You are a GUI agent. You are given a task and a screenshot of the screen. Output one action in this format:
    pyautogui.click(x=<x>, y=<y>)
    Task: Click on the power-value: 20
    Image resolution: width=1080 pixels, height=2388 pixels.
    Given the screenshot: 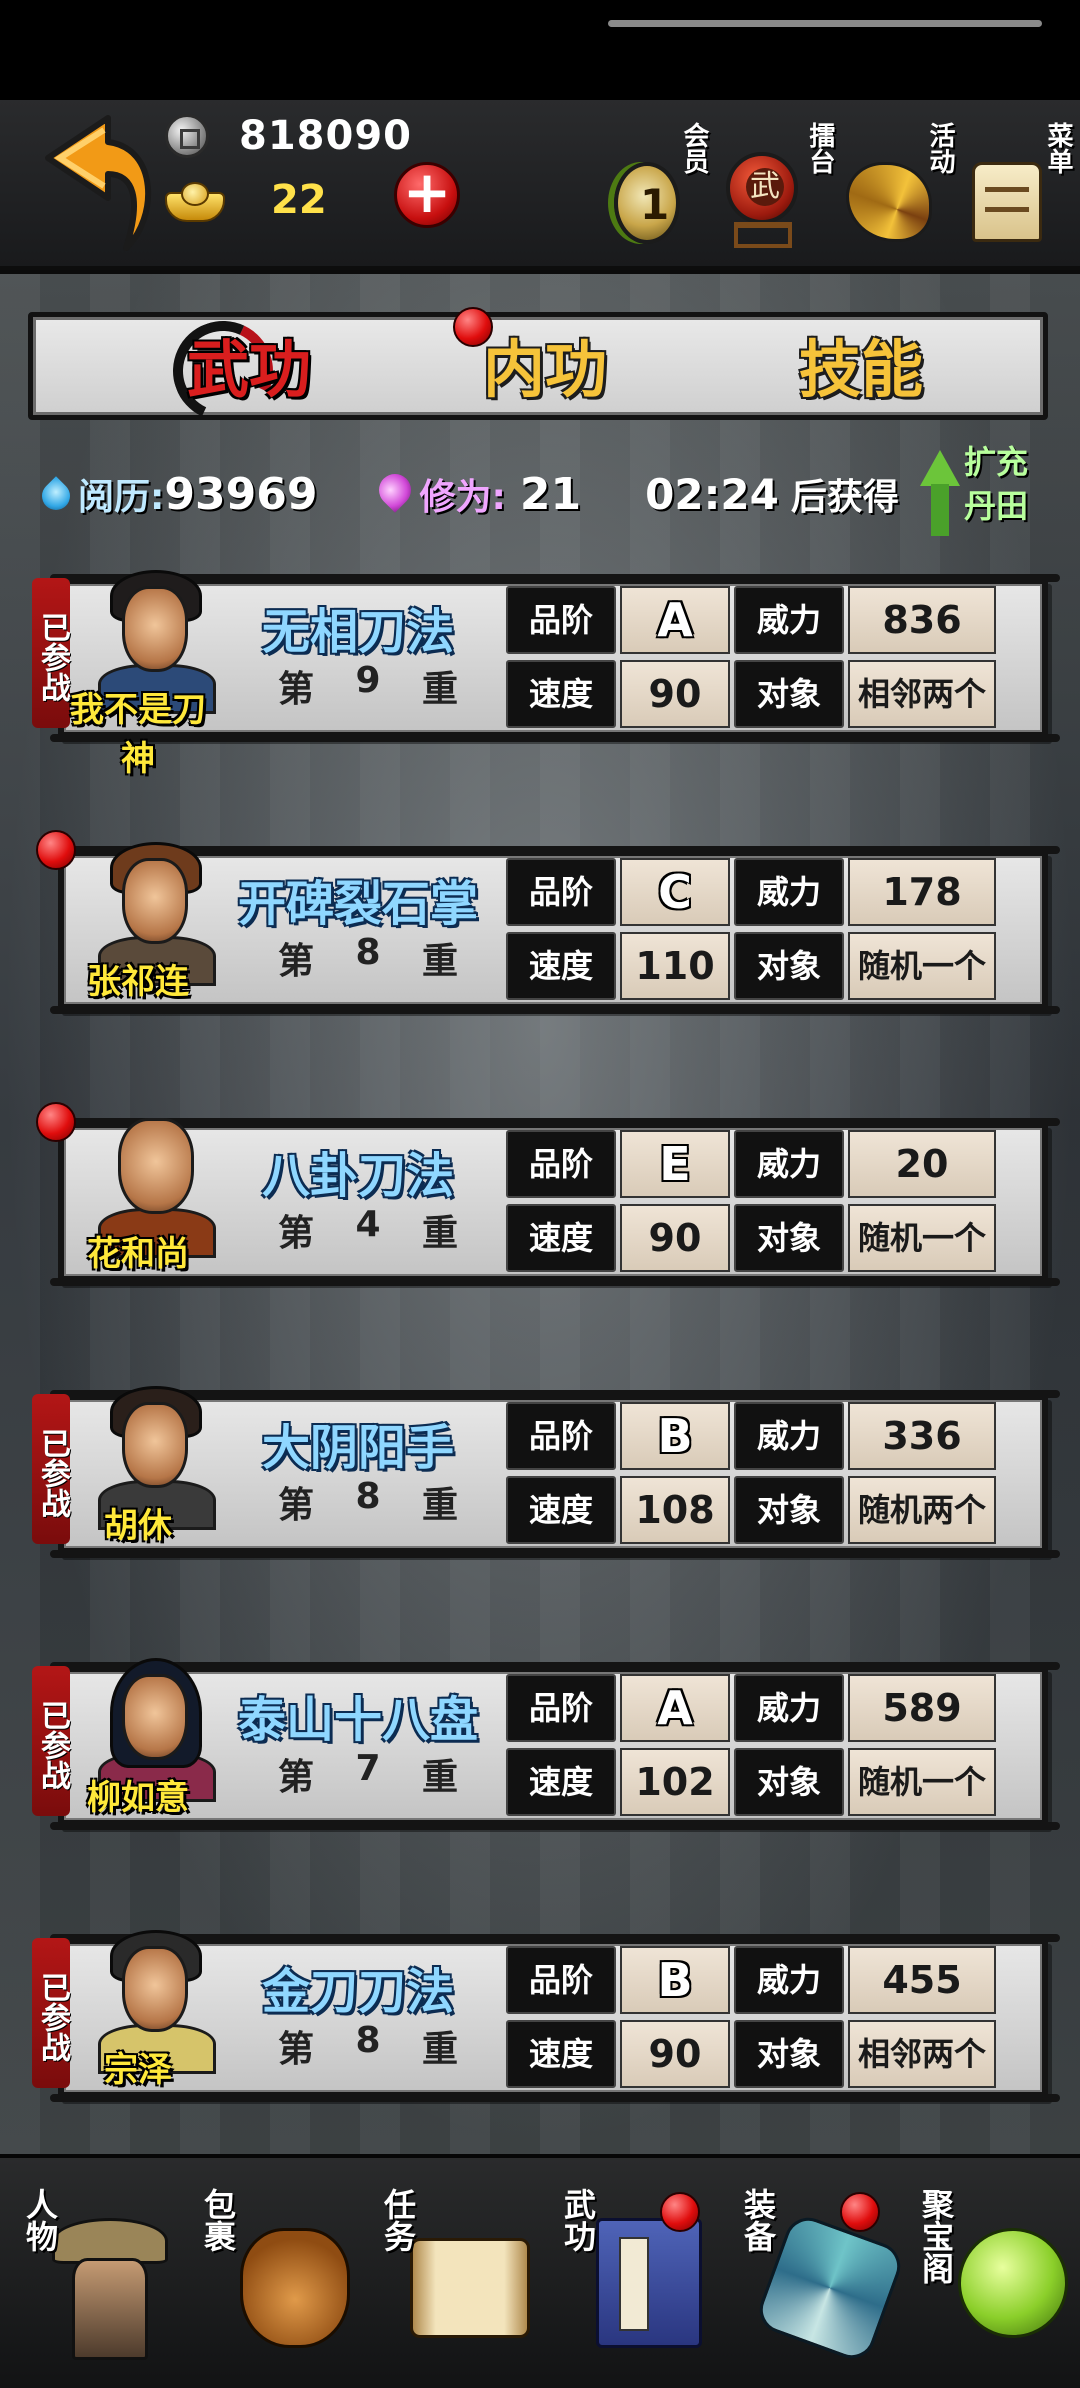 What is the action you would take?
    pyautogui.click(x=922, y=1164)
    